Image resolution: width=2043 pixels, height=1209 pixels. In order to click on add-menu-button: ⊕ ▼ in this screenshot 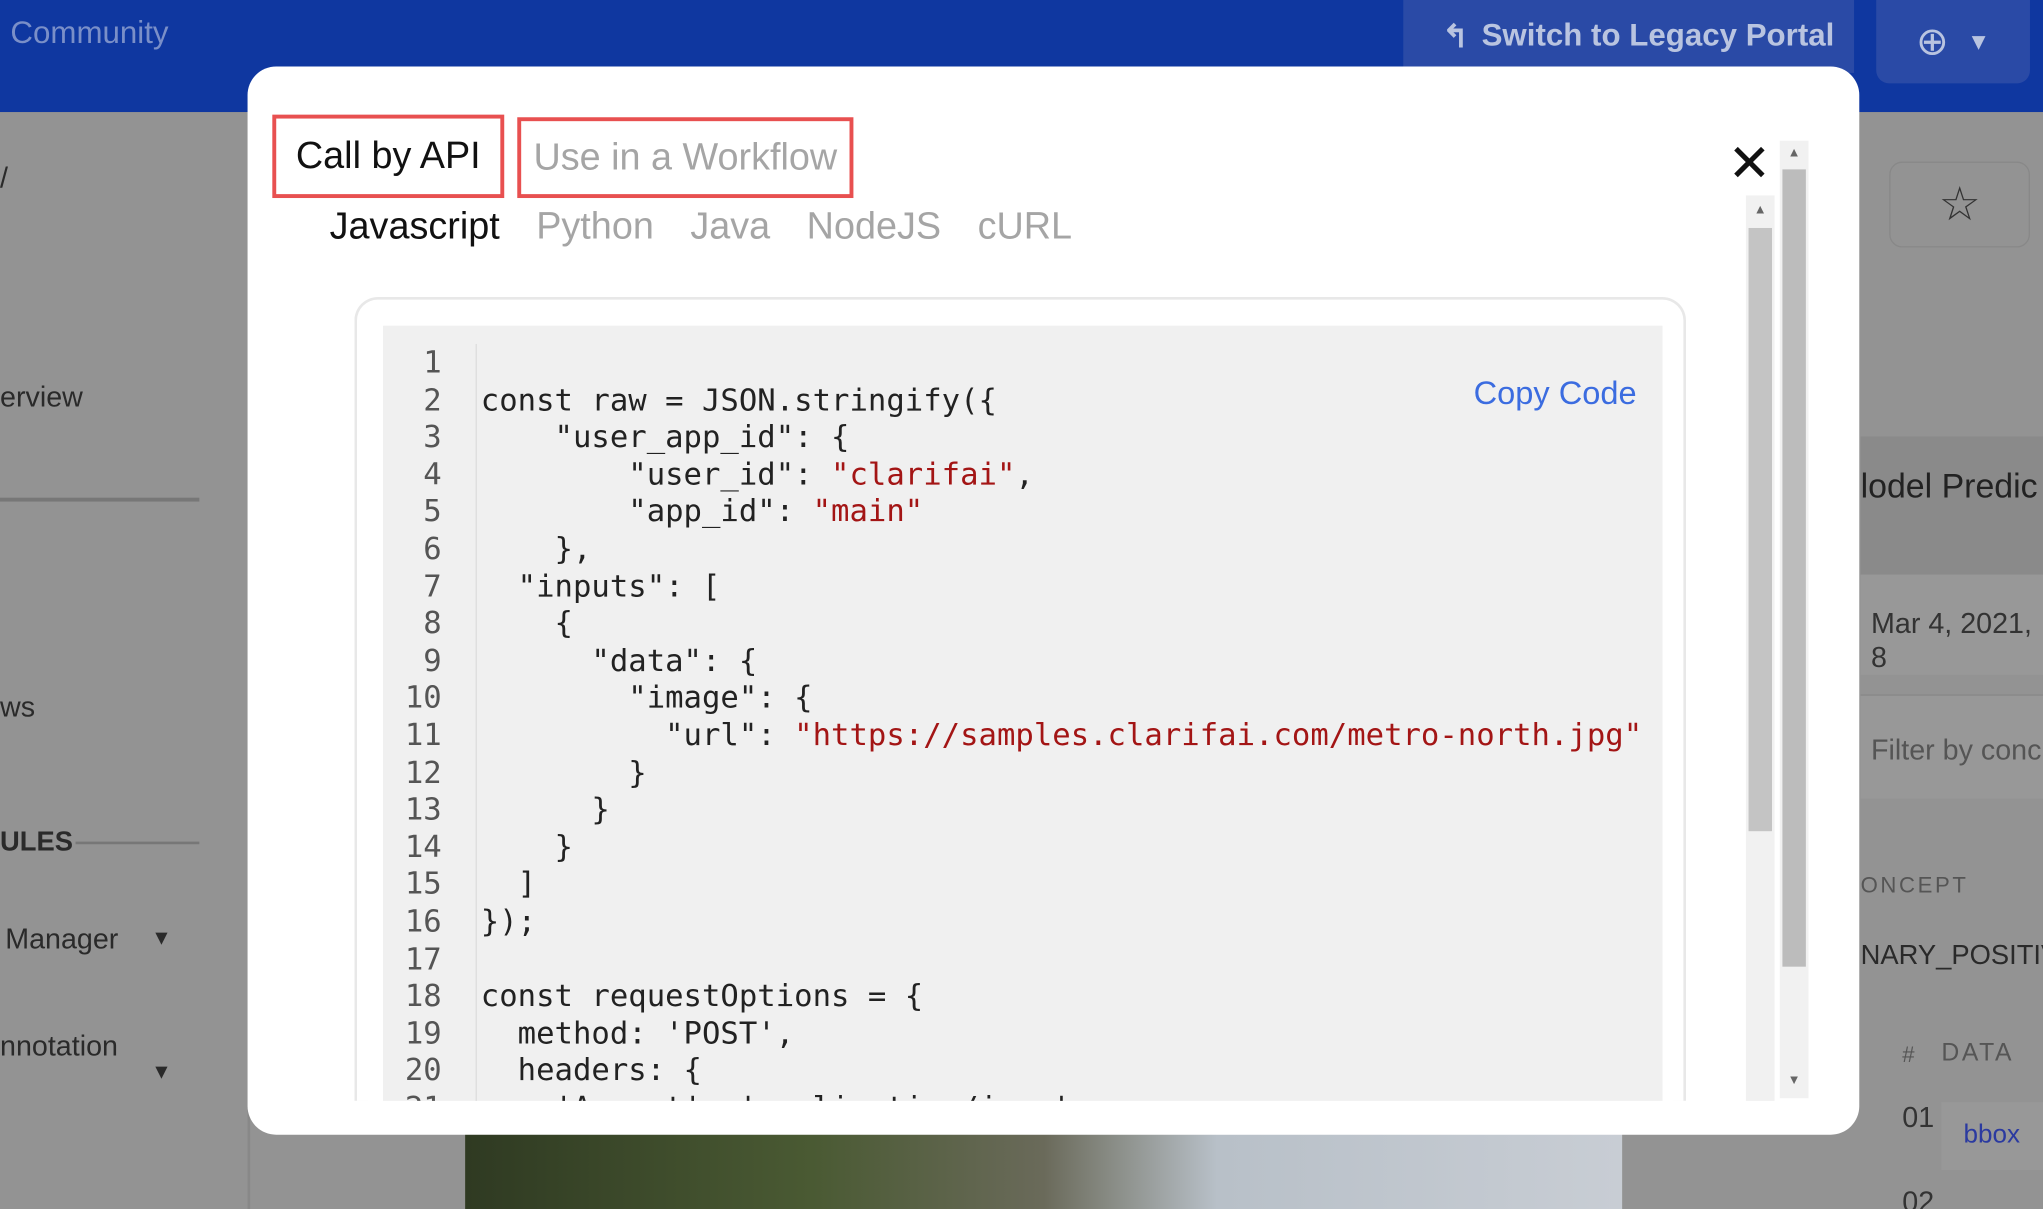, I will do `click(1953, 42)`.